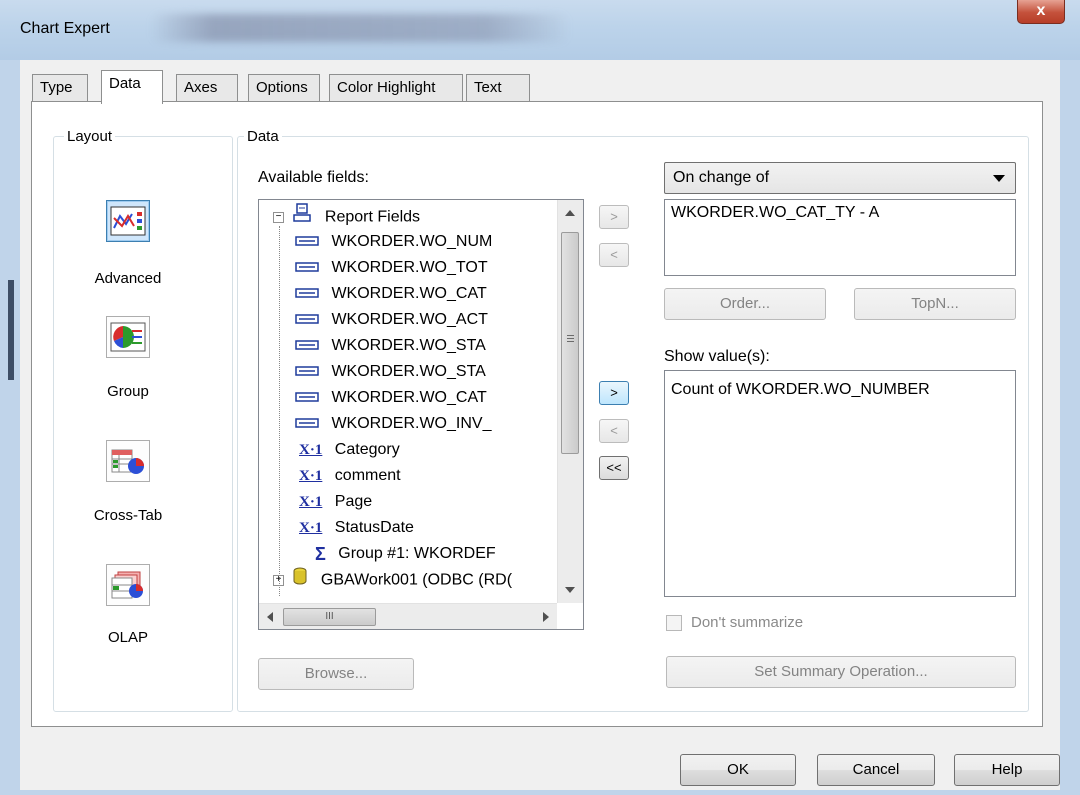 This screenshot has height=795, width=1080. I want to click on window-frame-left, so click(10, 427).